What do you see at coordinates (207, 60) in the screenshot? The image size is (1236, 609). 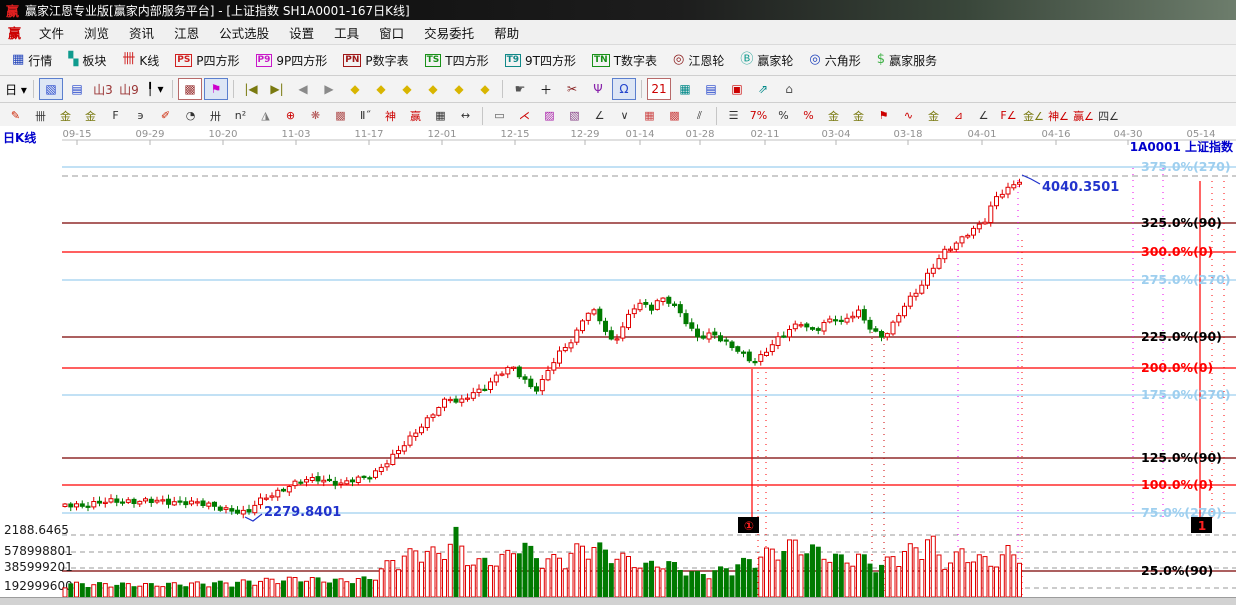 I see `p-square-button: PS P四方形` at bounding box center [207, 60].